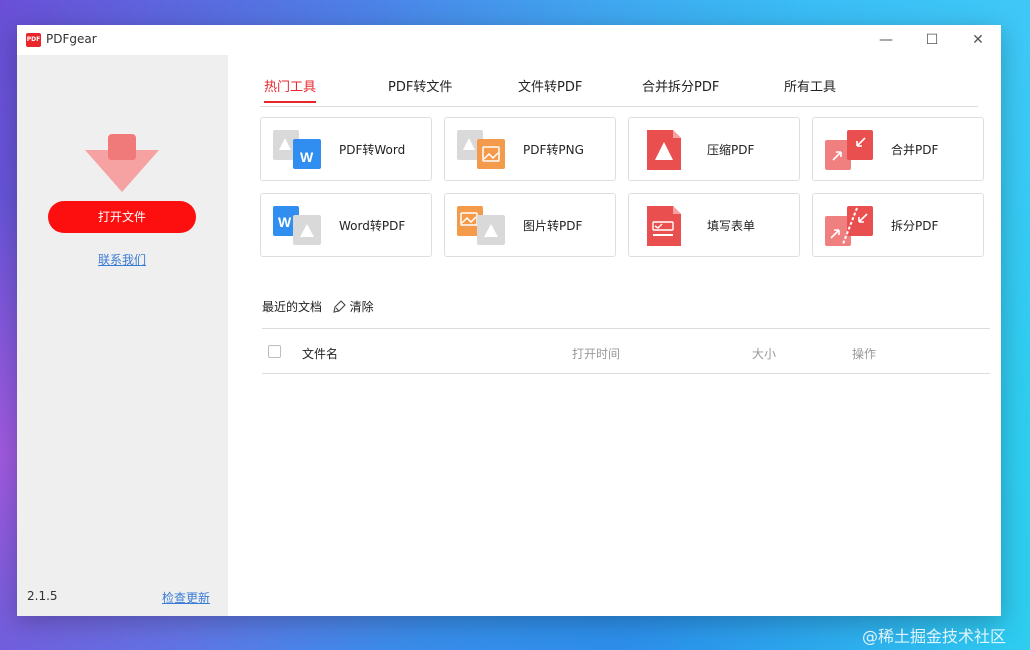  Describe the element at coordinates (33, 40) in the screenshot. I see `app-logo-icon: PDF` at that location.